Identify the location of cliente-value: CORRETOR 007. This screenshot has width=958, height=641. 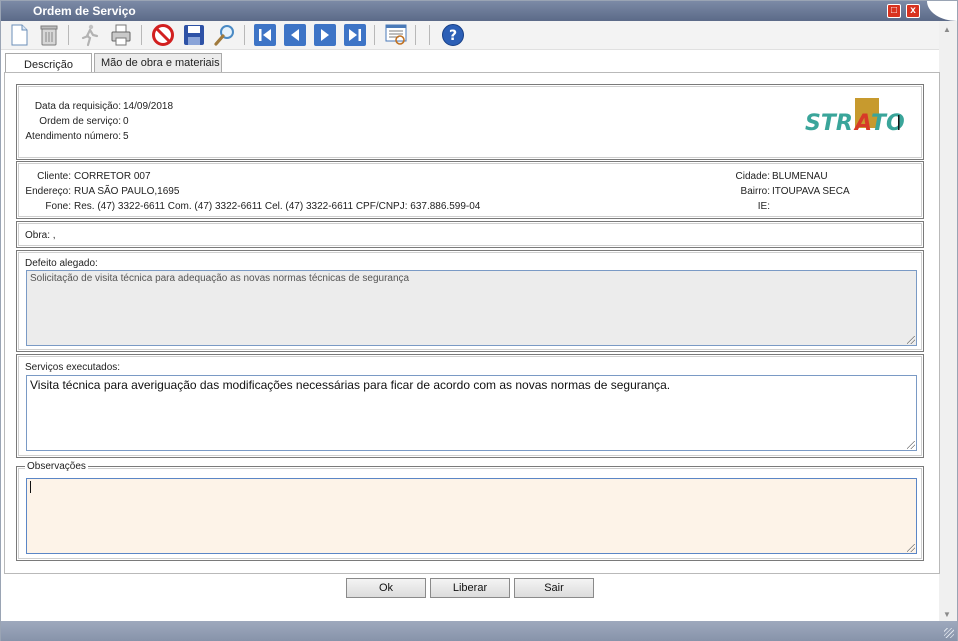
(112, 176).